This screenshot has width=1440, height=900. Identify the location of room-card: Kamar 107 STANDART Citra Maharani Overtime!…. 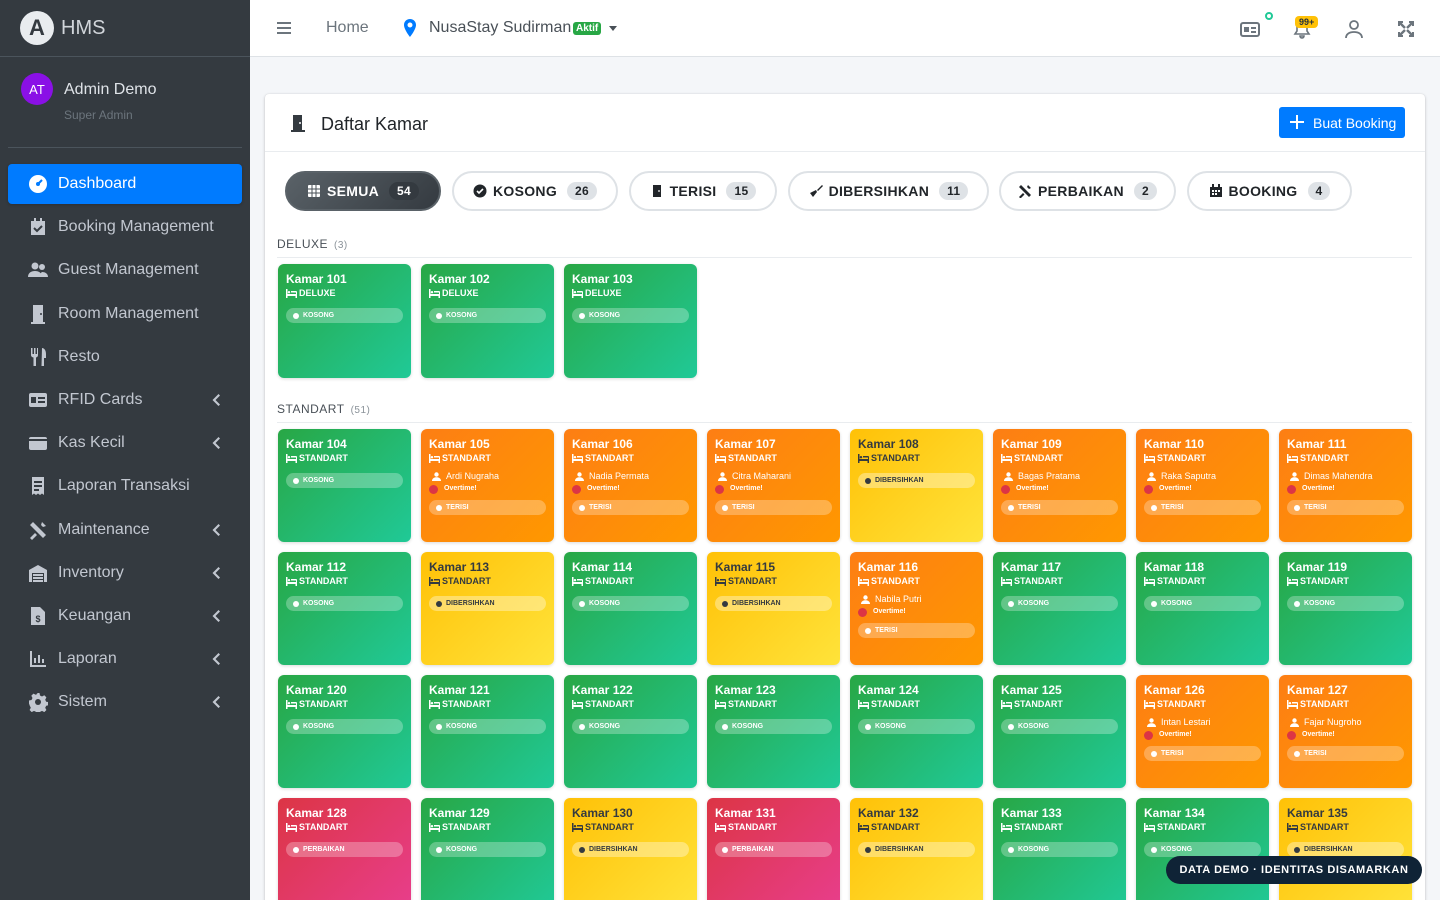
(773, 485).